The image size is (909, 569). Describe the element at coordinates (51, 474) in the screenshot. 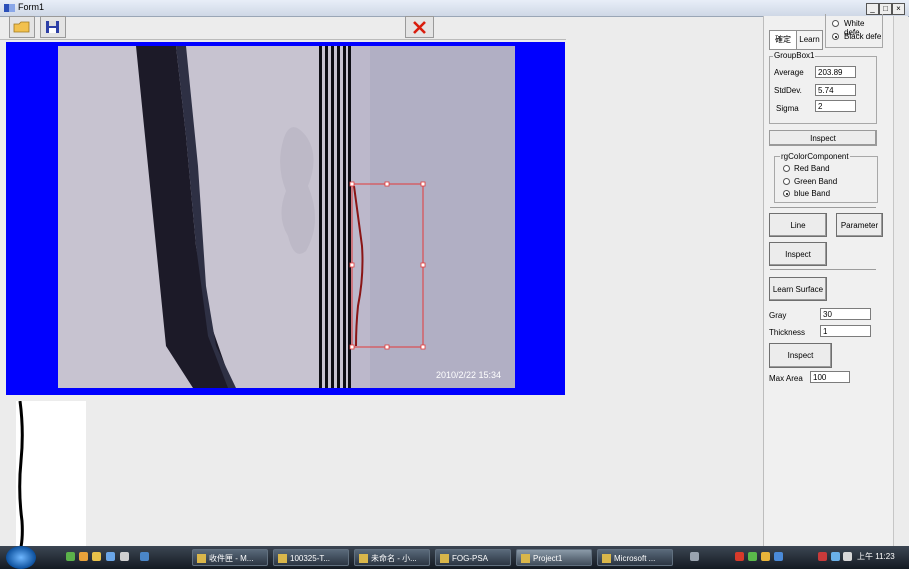

I see `profile-preview` at that location.